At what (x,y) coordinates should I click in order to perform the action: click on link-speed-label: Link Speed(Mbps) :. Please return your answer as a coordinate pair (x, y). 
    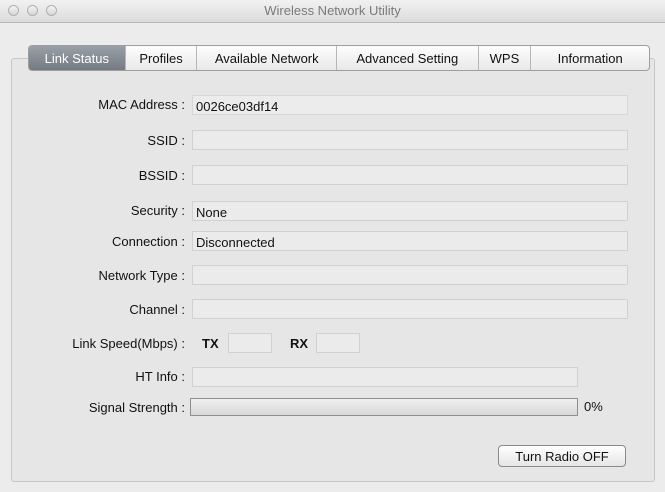
    Looking at the image, I should click on (128, 343).